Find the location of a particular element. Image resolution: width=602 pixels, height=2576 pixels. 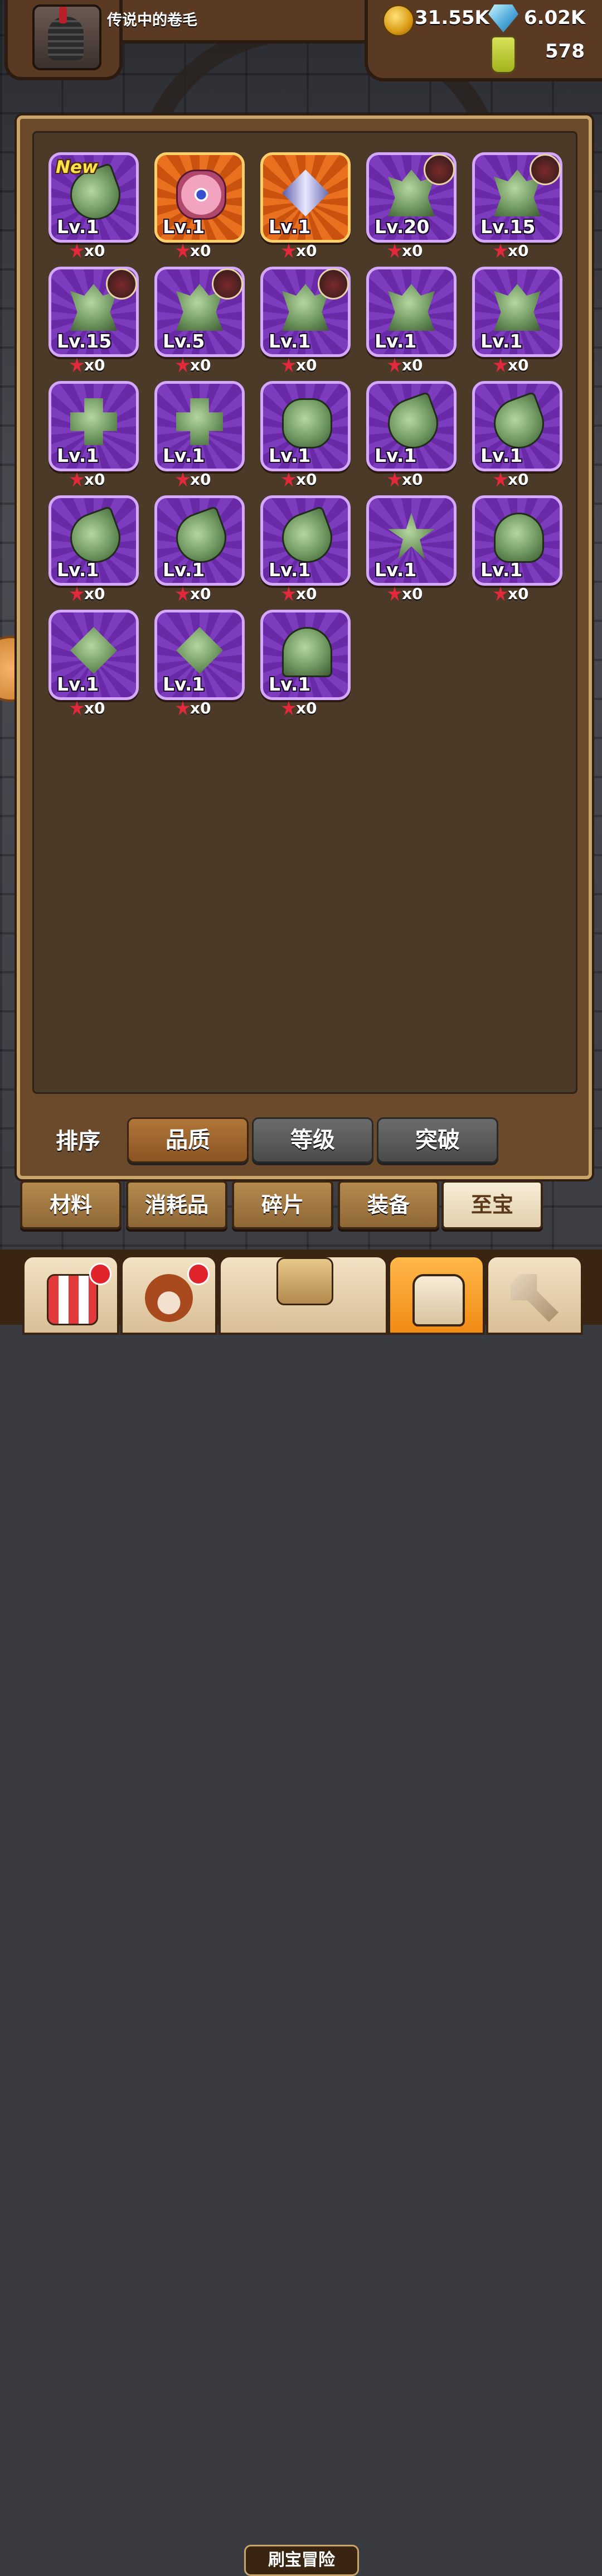

item-card: Lv.20 is located at coordinates (411, 197).